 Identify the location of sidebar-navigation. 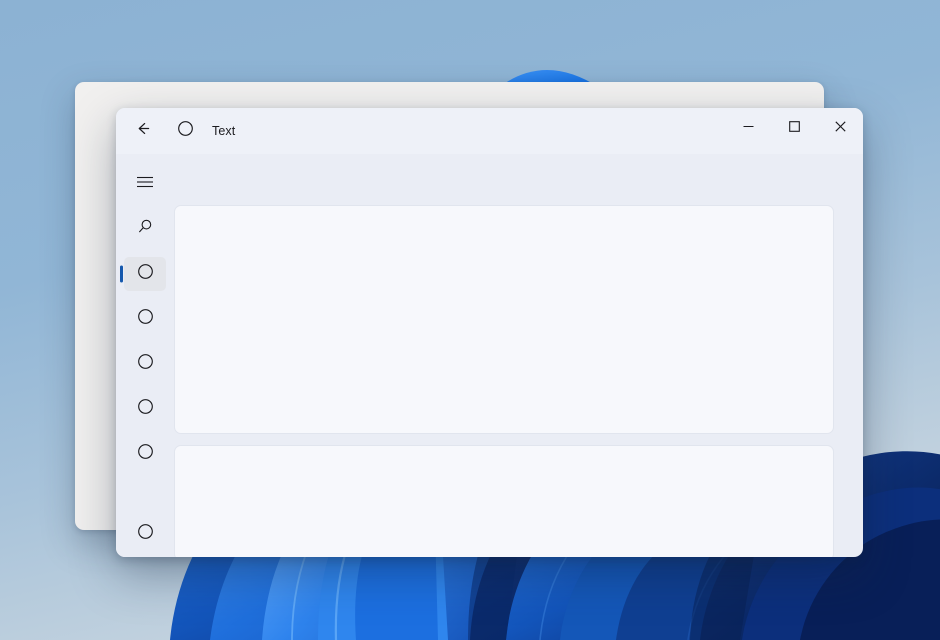
(145, 355).